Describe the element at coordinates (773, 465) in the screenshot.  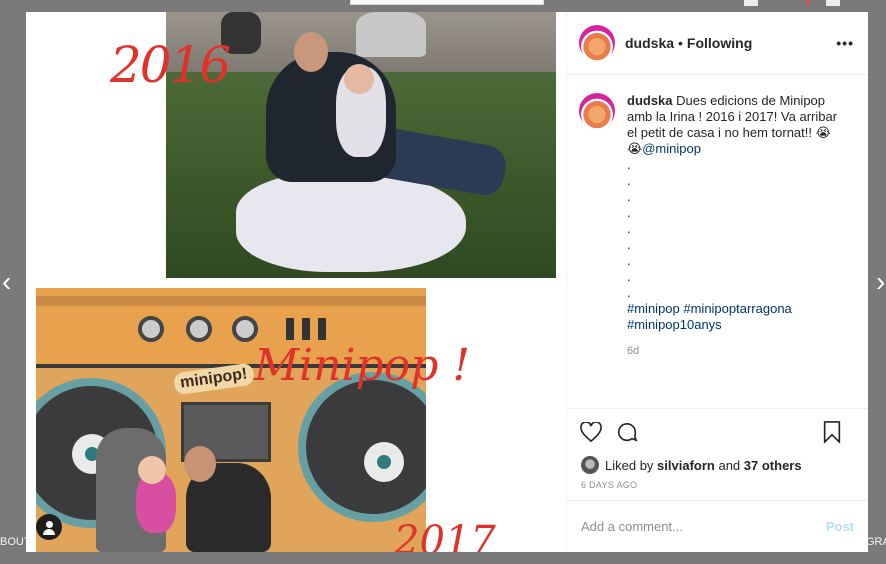
I see `likes-others-link: 37 others` at that location.